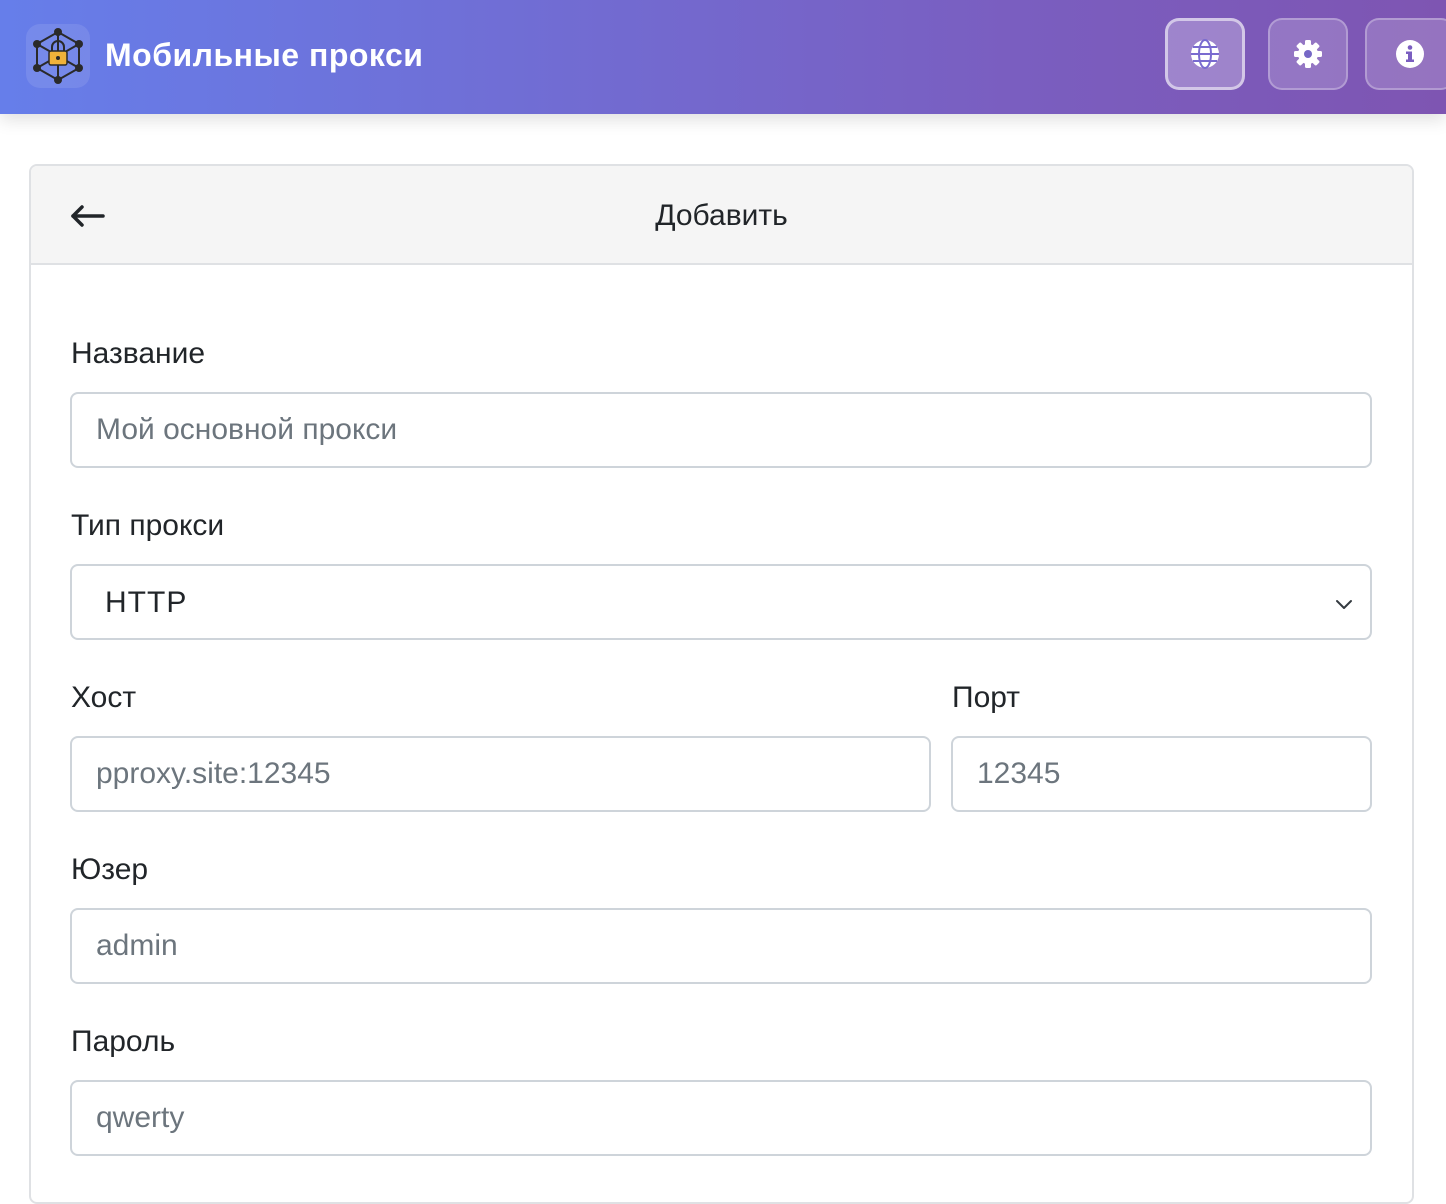 The height and width of the screenshot is (1204, 1446). What do you see at coordinates (721, 1118) in the screenshot?
I see `password-input` at bounding box center [721, 1118].